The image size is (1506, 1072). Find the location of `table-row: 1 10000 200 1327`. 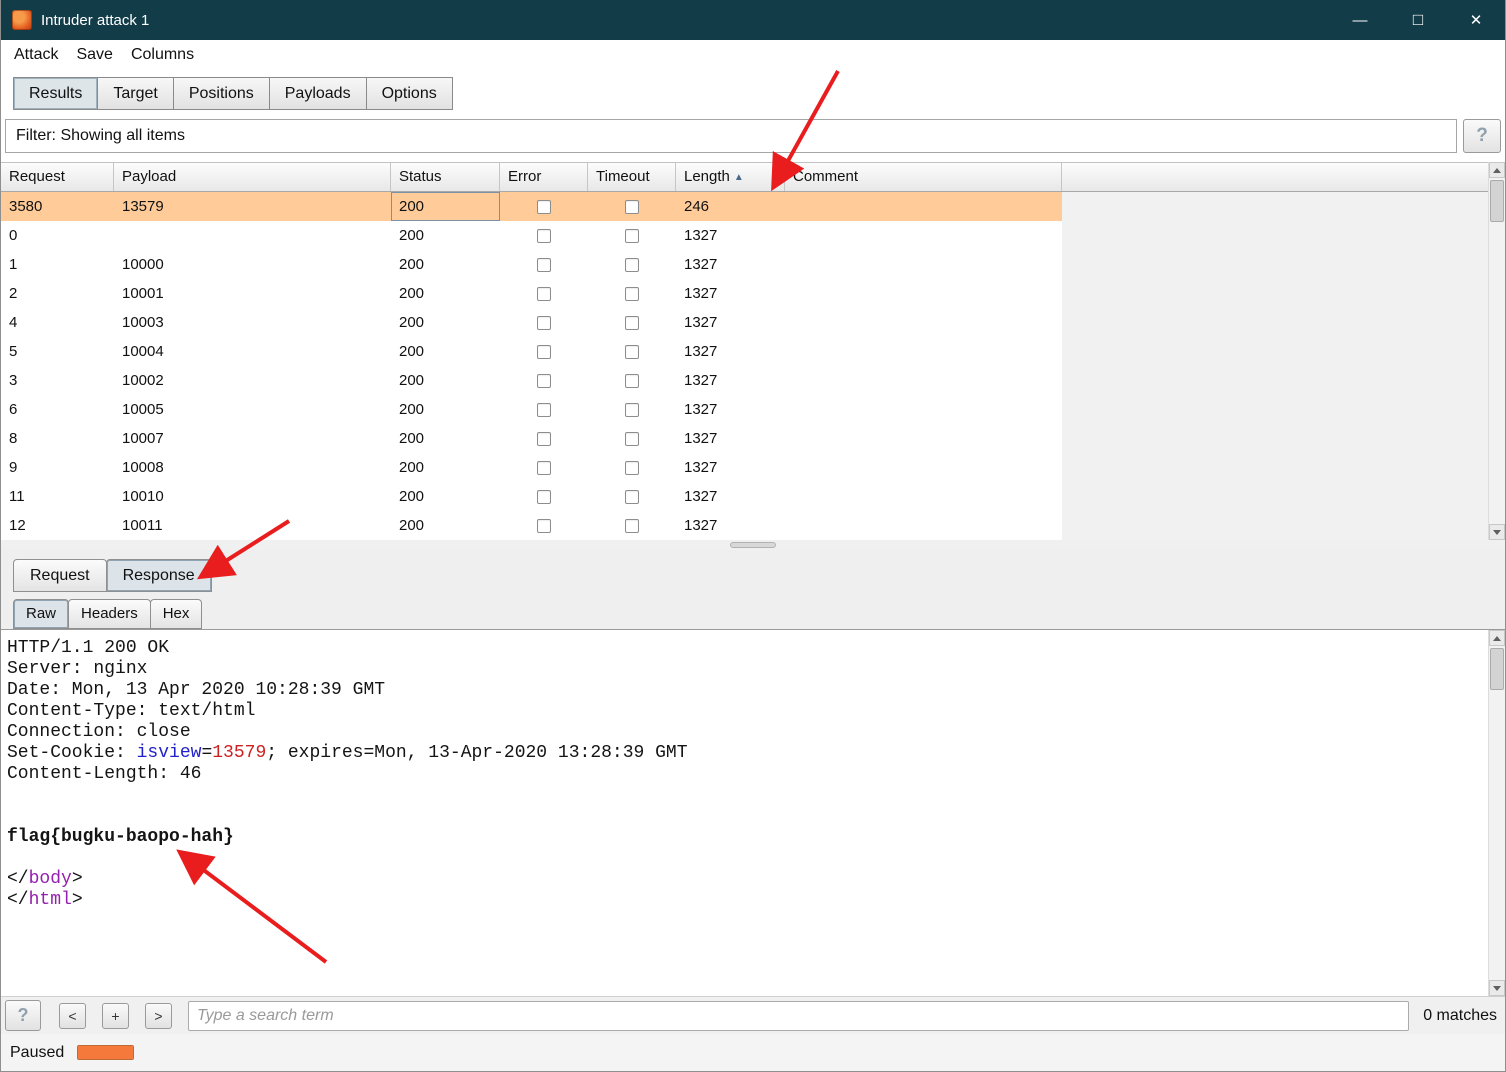

table-row: 1 10000 200 1327 is located at coordinates (531, 264).